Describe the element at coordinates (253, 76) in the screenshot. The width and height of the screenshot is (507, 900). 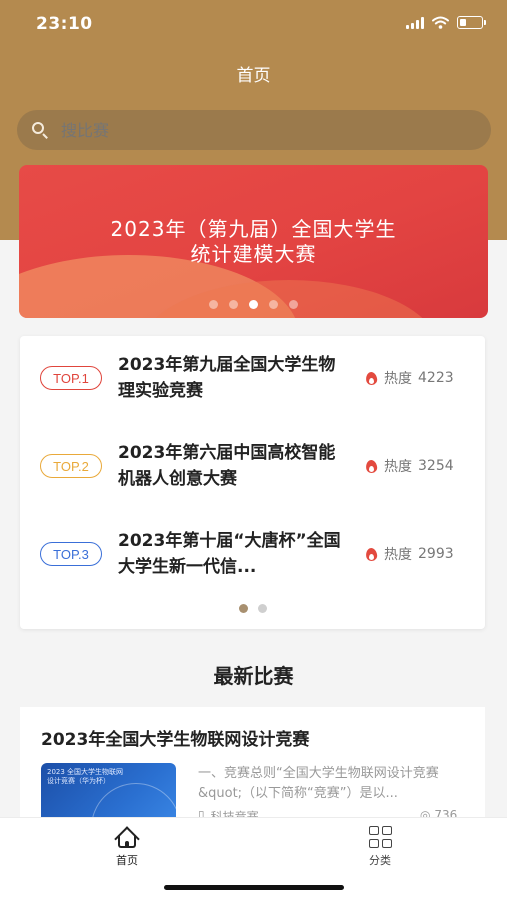
I see `page-title: 首页` at that location.